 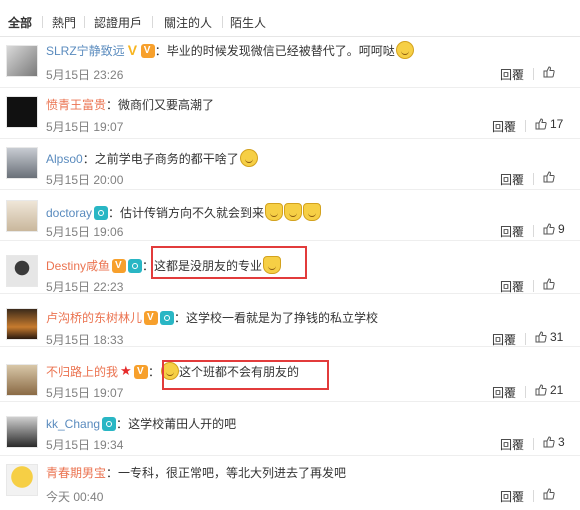 What do you see at coordinates (166, 105) in the screenshot?
I see `comment-text: 微商们又要高潮了` at bounding box center [166, 105].